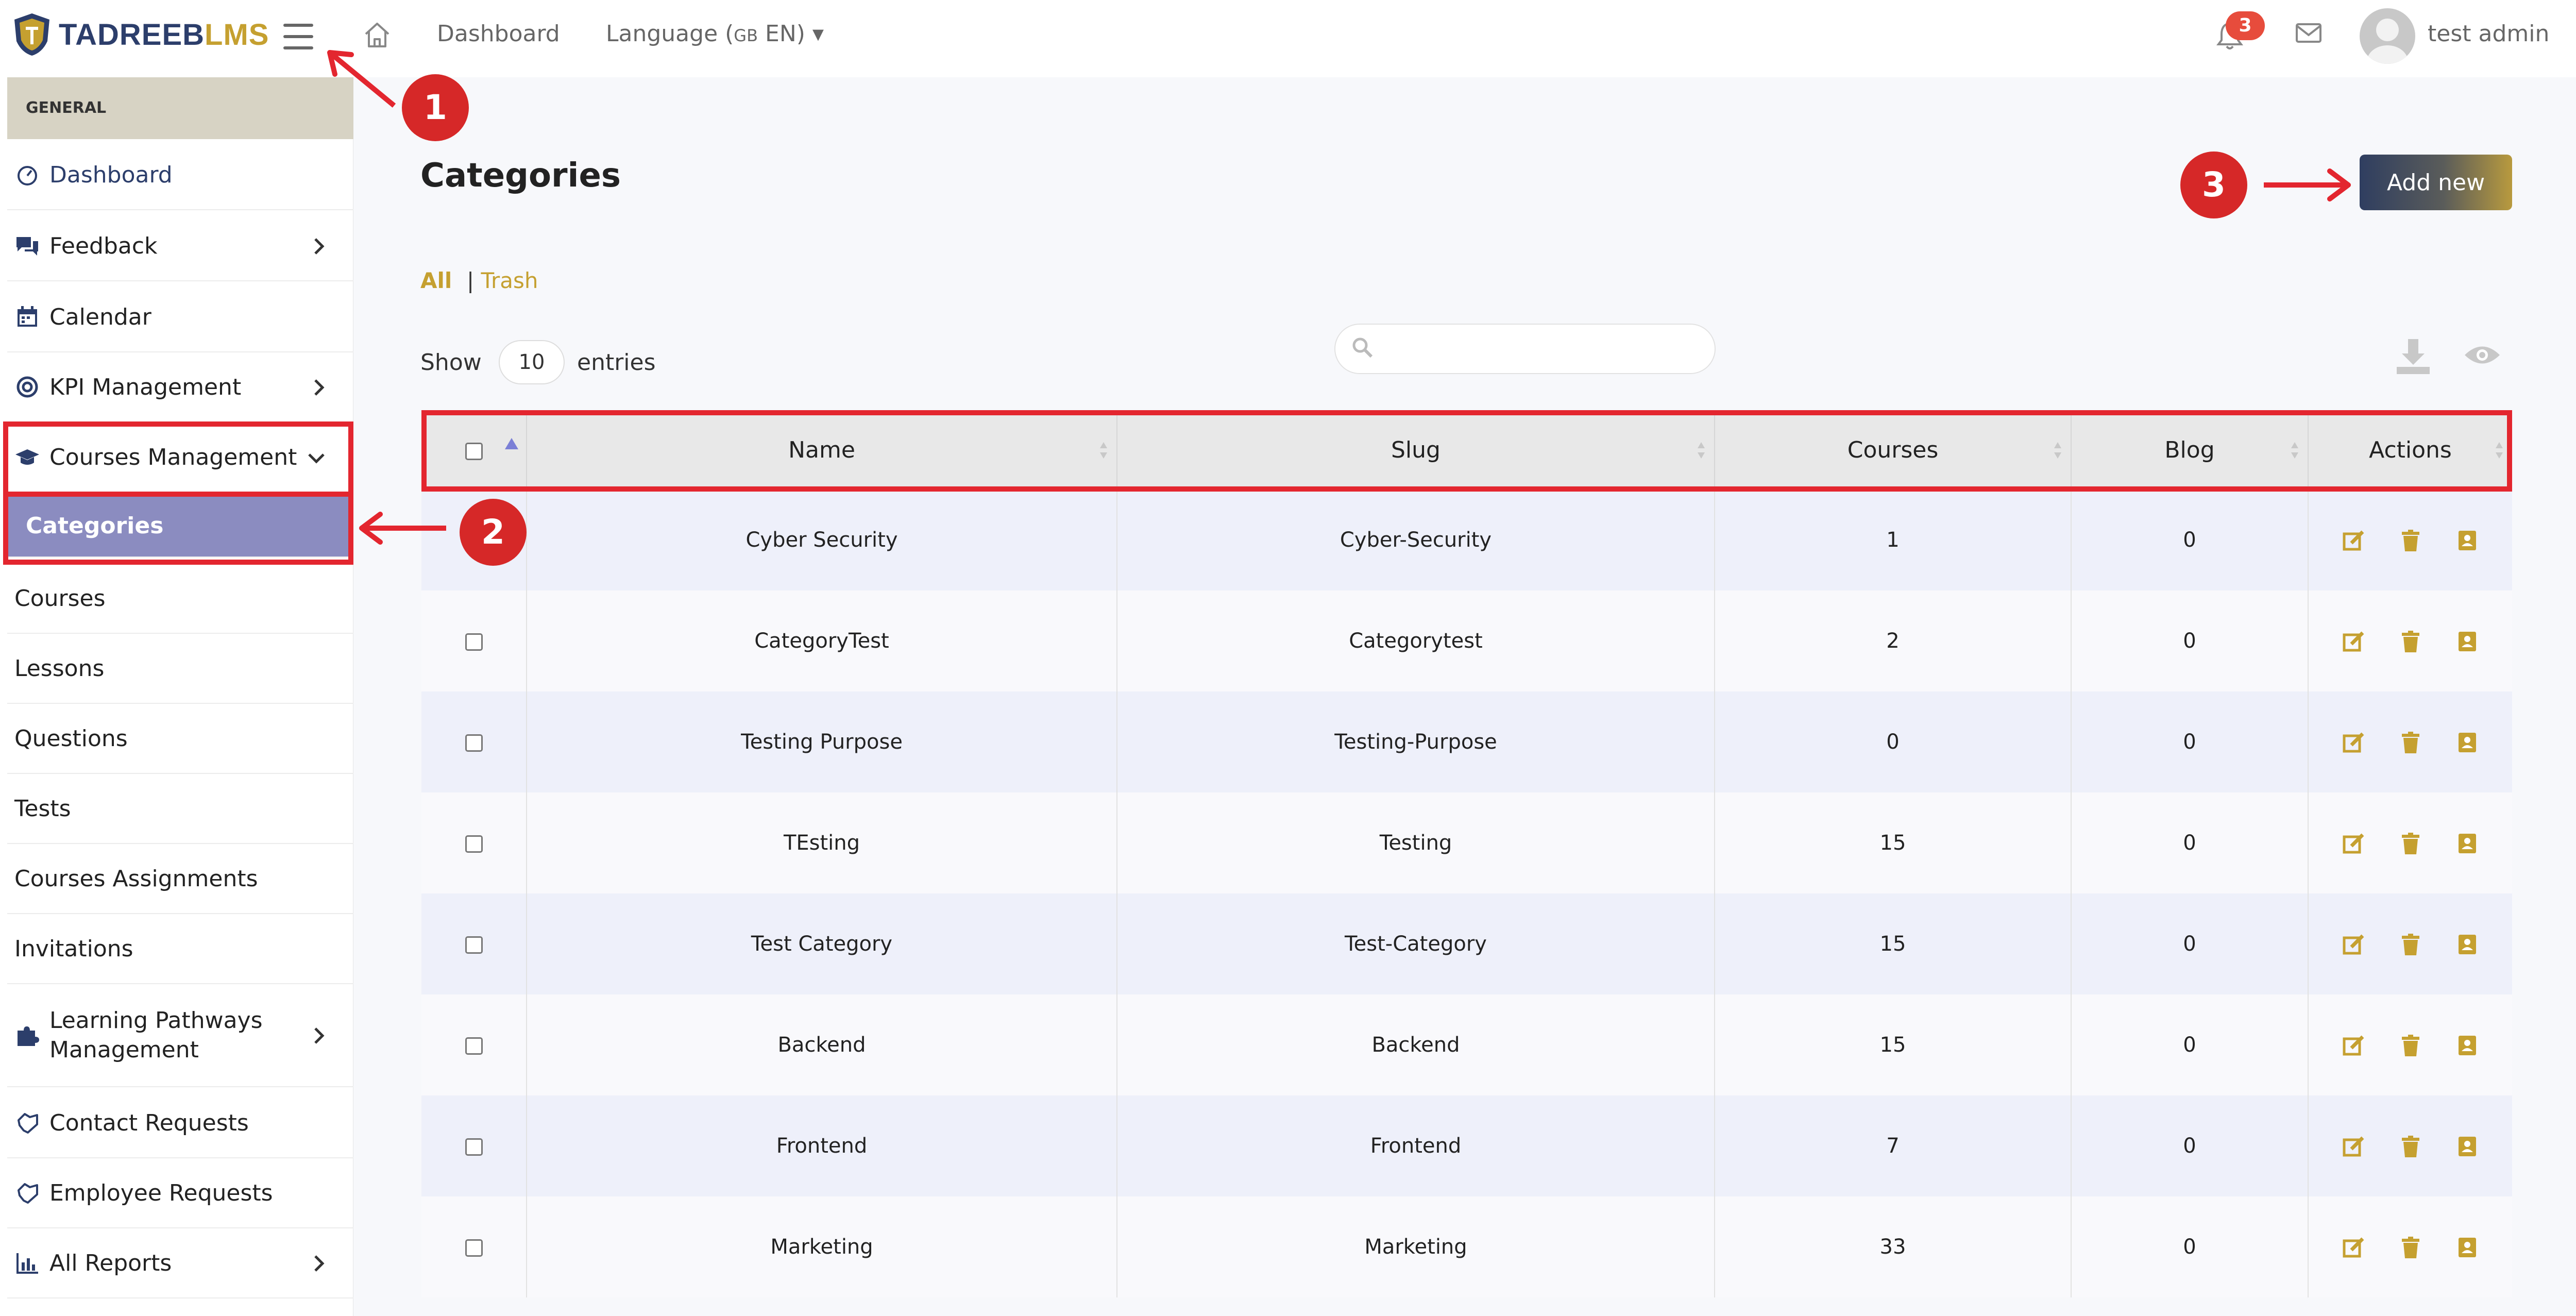 The image size is (2576, 1316). Describe the element at coordinates (180, 317) in the screenshot. I see `sidebar-item-calendar: Calendar` at that location.